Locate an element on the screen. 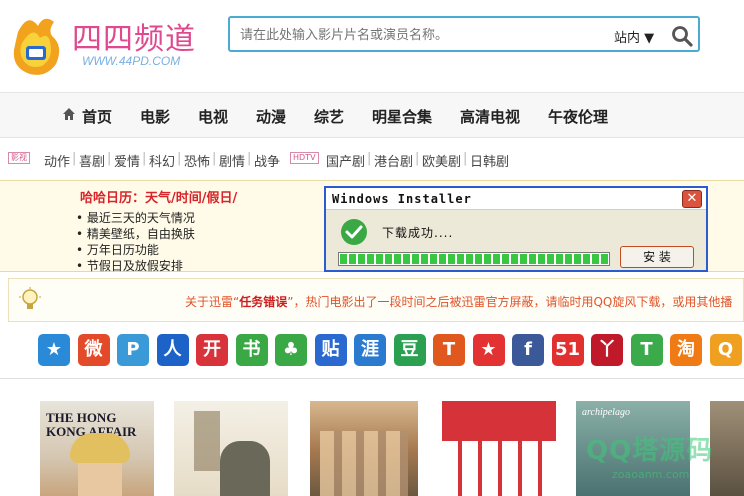 This screenshot has height=496, width=744. home-icon is located at coordinates (69, 114).